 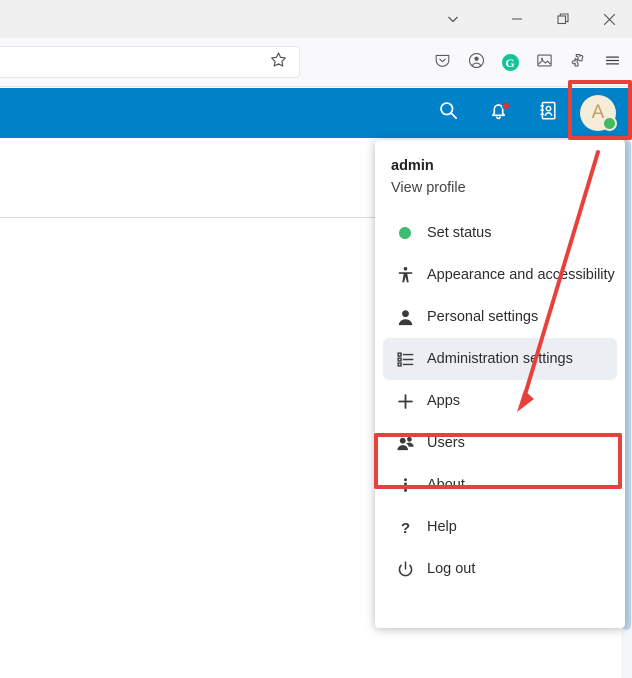 I want to click on grammarly-extension-button: G, so click(x=510, y=63).